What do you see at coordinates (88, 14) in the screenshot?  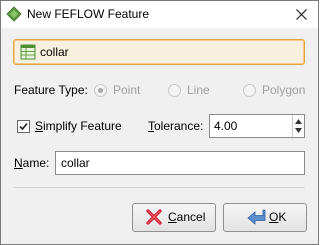 I see `window-title: New FEFLOW Feature` at bounding box center [88, 14].